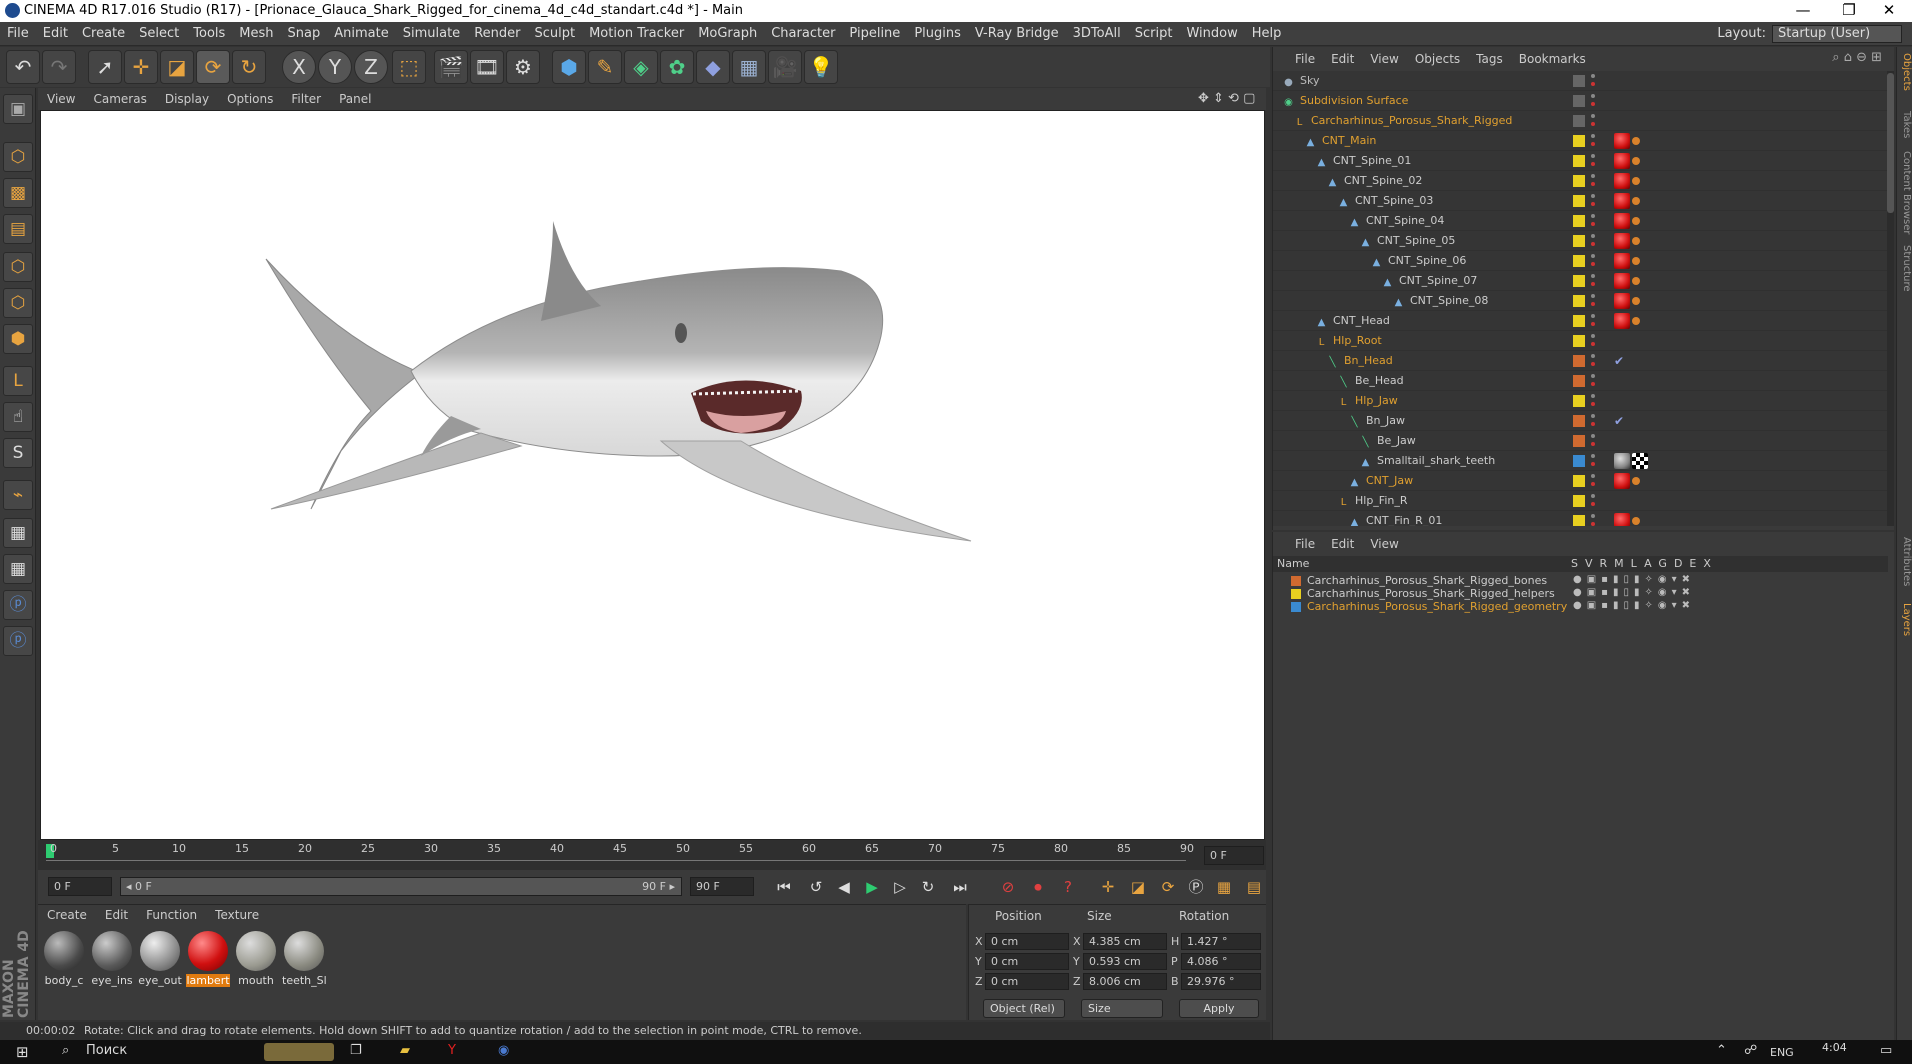  I want to click on object-row: L Hlp_Root, so click(1580, 341).